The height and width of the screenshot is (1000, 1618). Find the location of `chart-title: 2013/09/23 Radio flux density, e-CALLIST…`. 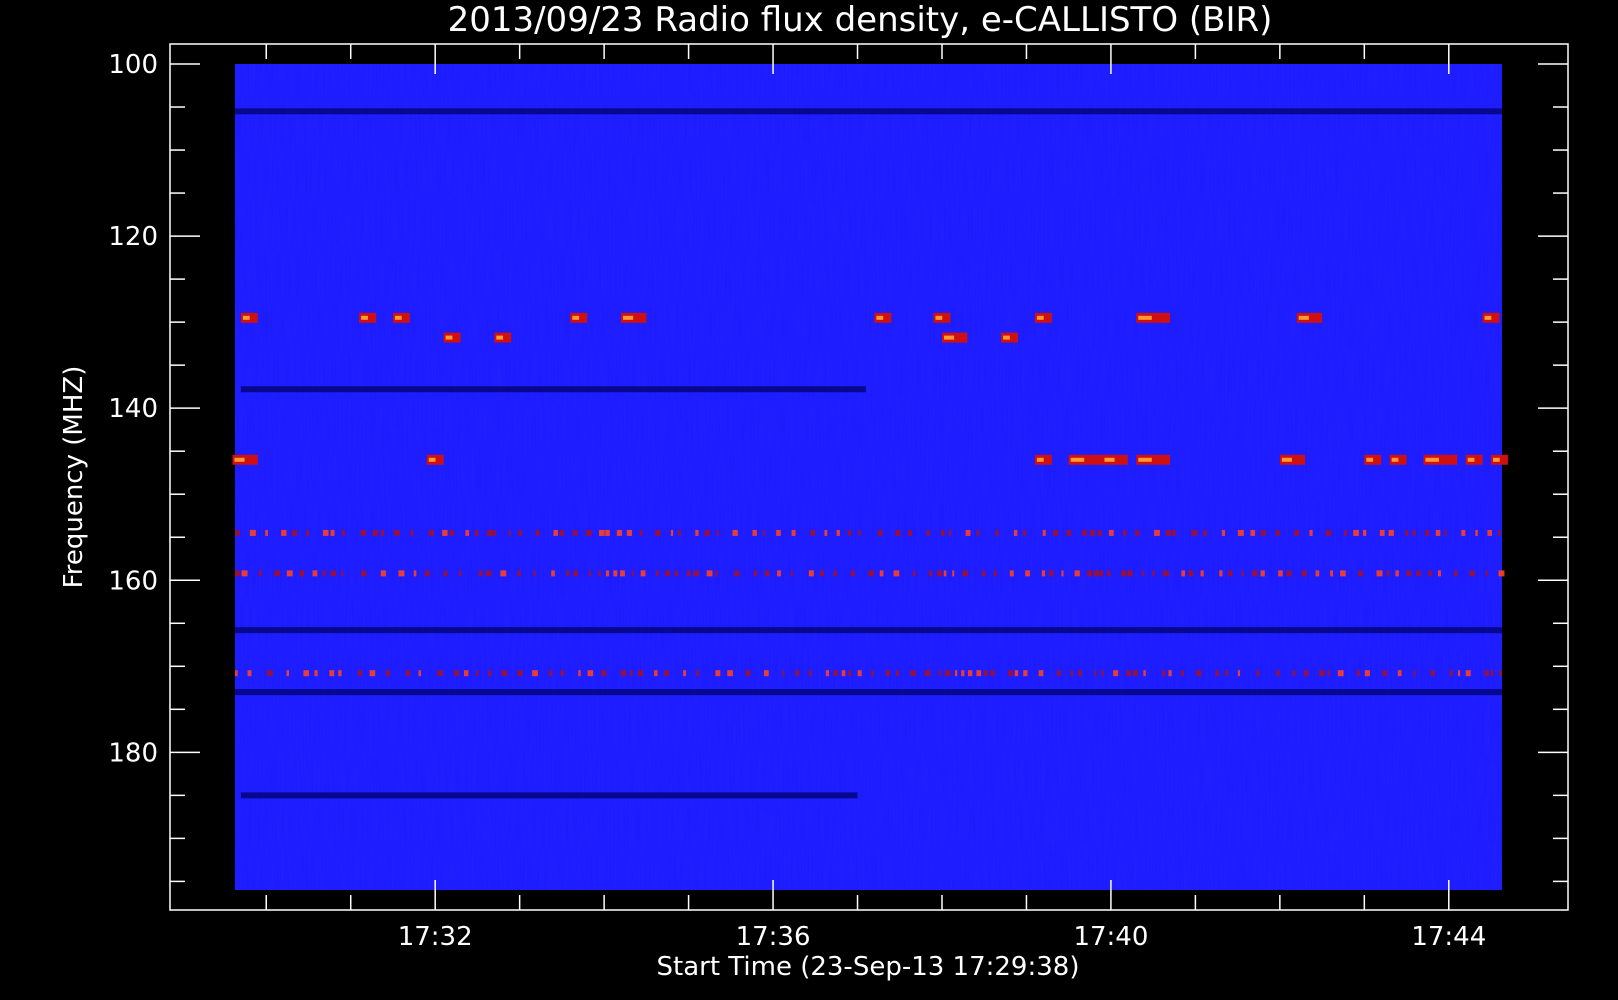

chart-title: 2013/09/23 Radio flux density, e-CALLIST… is located at coordinates (860, 20).